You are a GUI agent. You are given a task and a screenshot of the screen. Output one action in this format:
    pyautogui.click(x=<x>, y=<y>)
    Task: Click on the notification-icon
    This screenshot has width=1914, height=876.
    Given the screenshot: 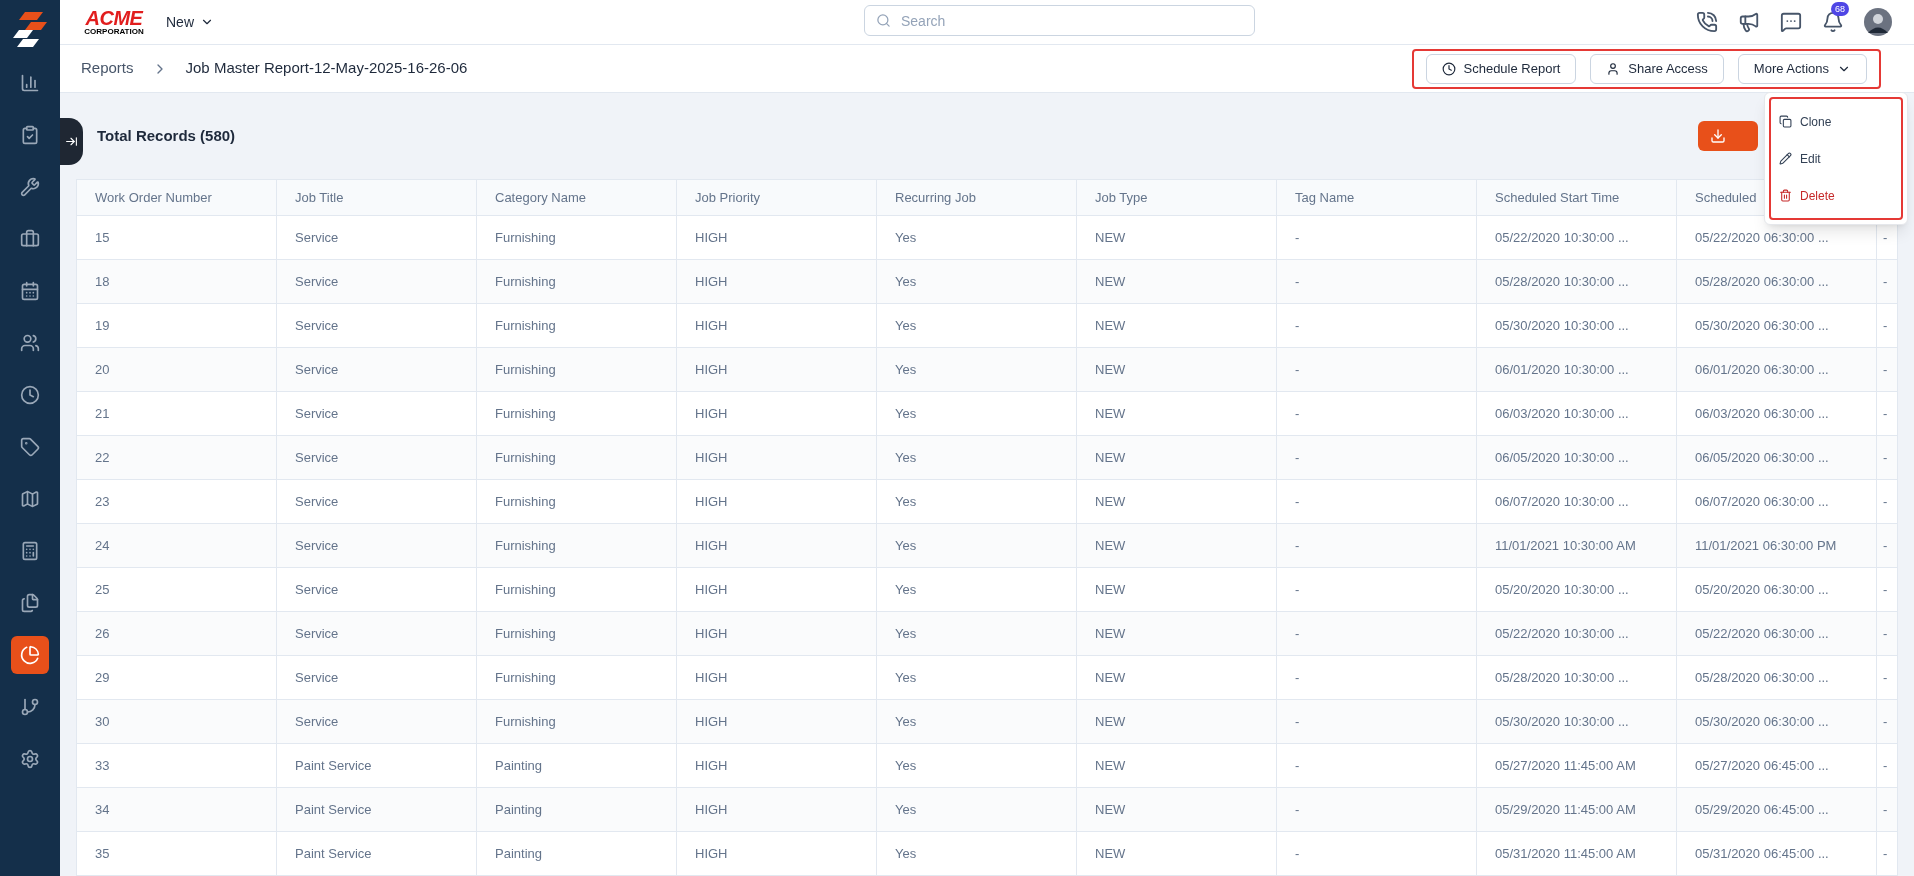 What is the action you would take?
    pyautogui.click(x=1833, y=22)
    